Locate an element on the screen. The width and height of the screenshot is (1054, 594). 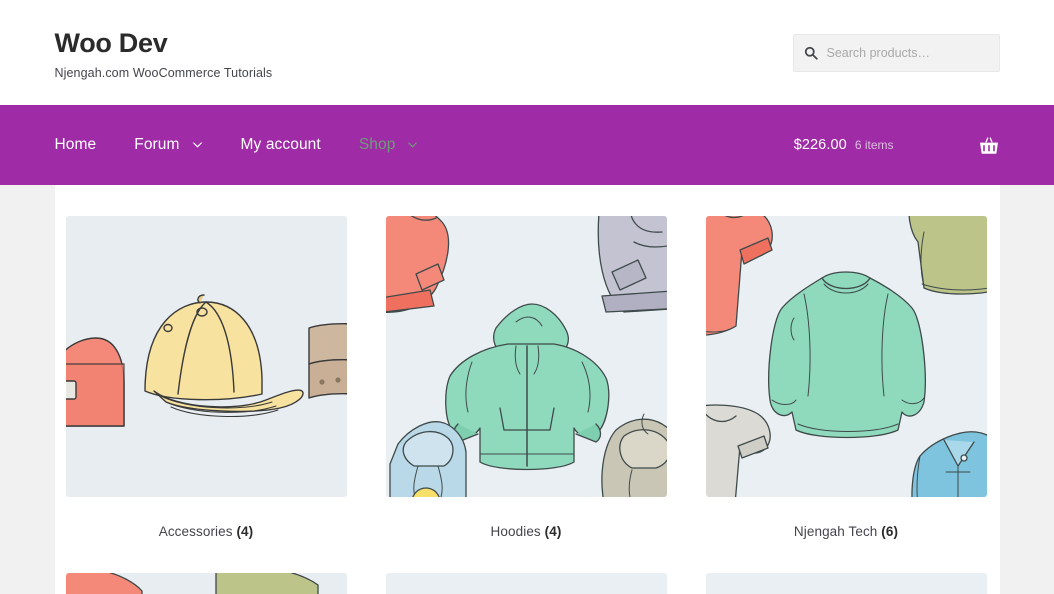
category-card-njengah-tech: Njengah Tech (6) is located at coordinates (846, 377).